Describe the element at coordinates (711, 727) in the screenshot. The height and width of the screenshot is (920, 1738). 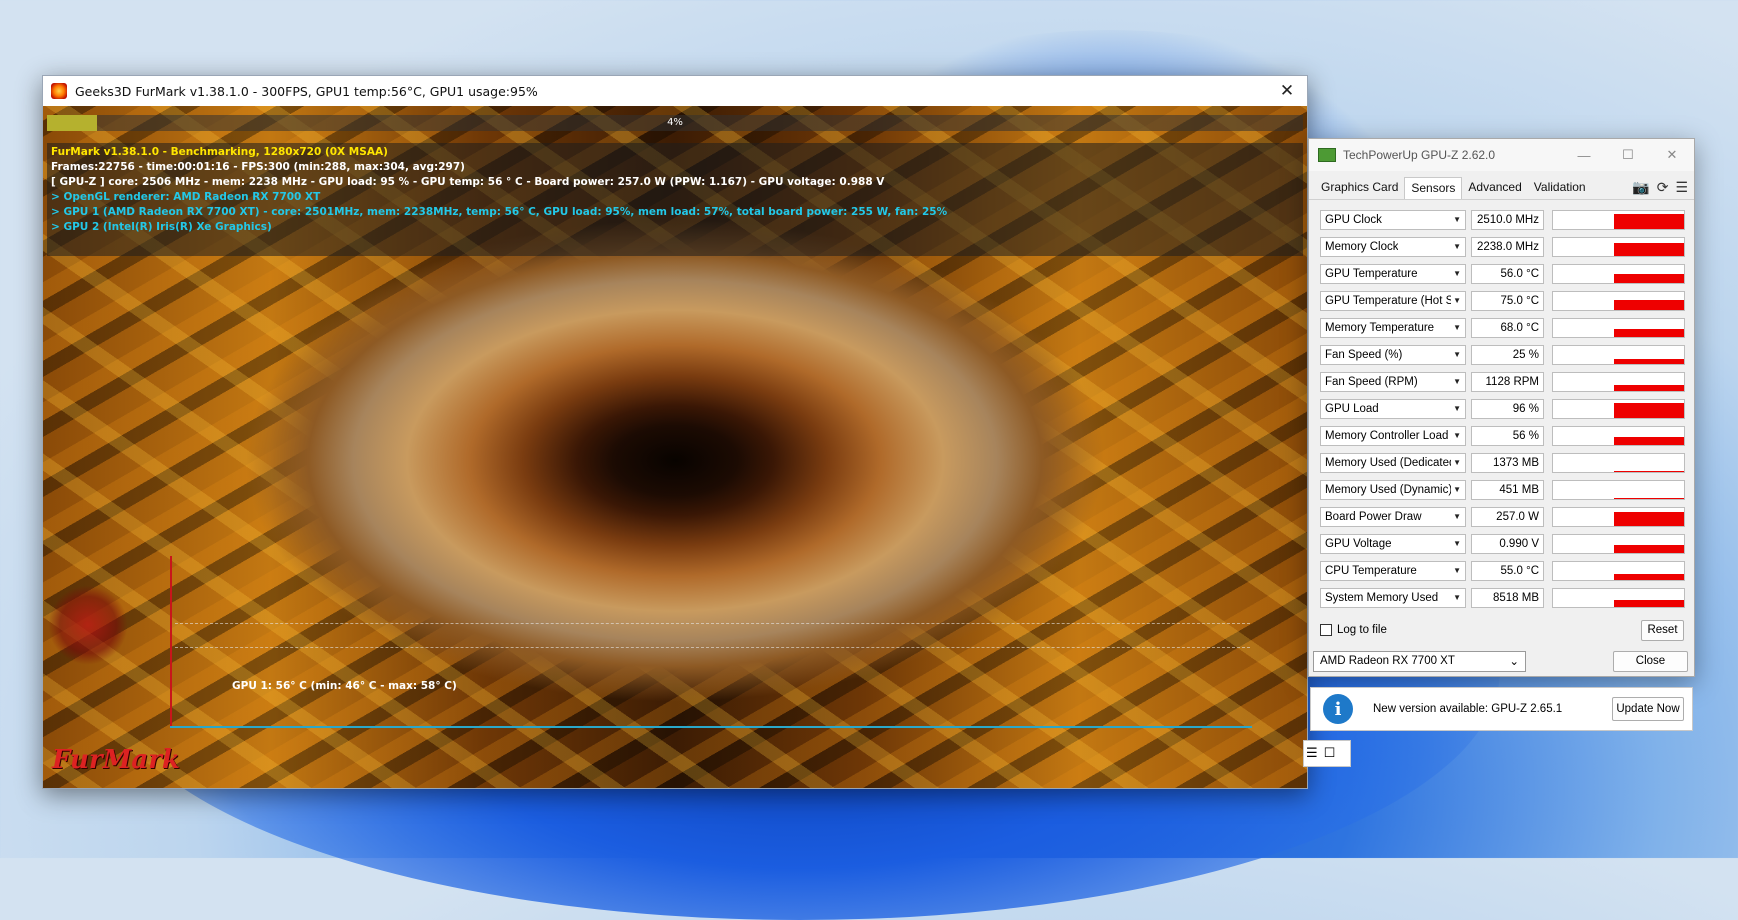
I see `temp-graph-x-axis` at that location.